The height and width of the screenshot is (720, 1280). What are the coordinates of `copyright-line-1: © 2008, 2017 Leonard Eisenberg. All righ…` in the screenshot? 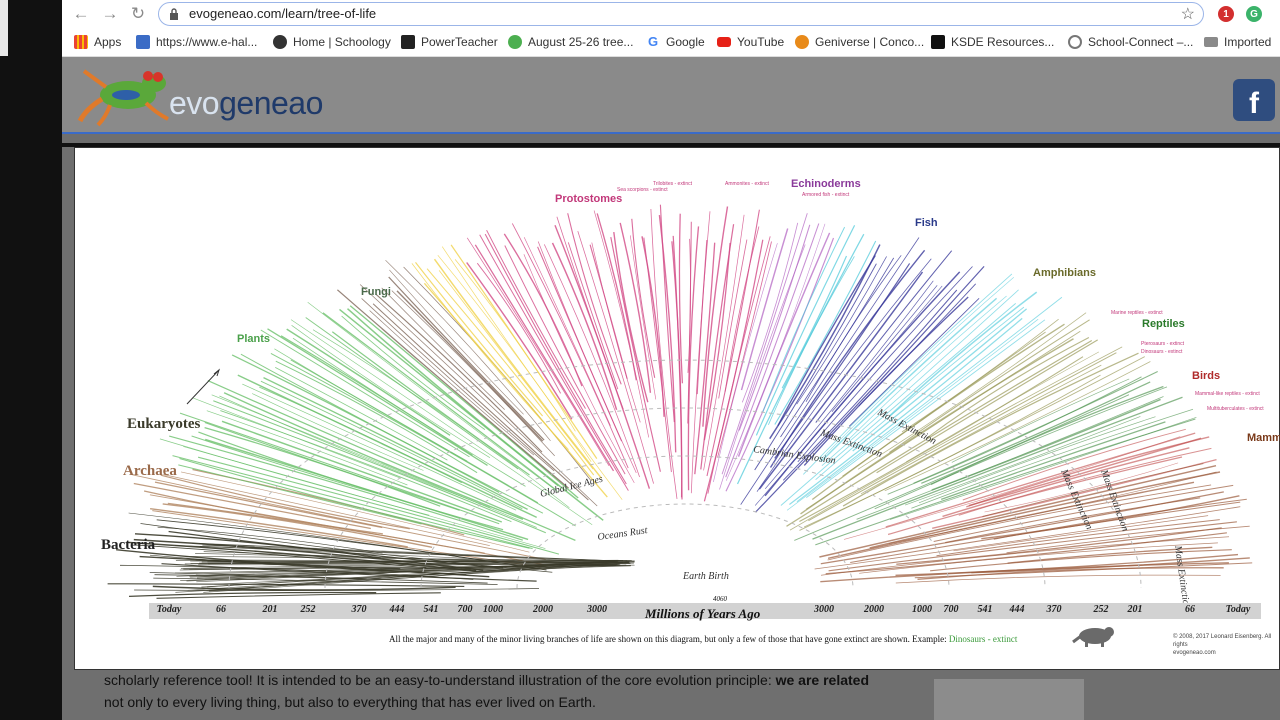 It's located at (1222, 641).